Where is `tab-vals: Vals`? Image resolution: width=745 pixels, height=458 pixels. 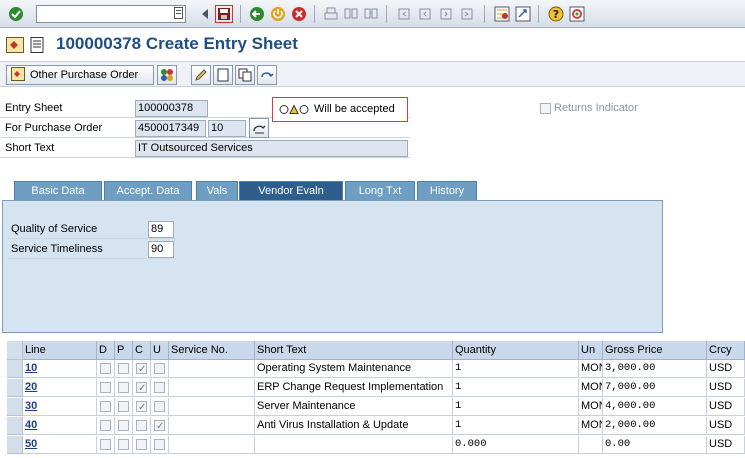 tab-vals: Vals is located at coordinates (217, 190).